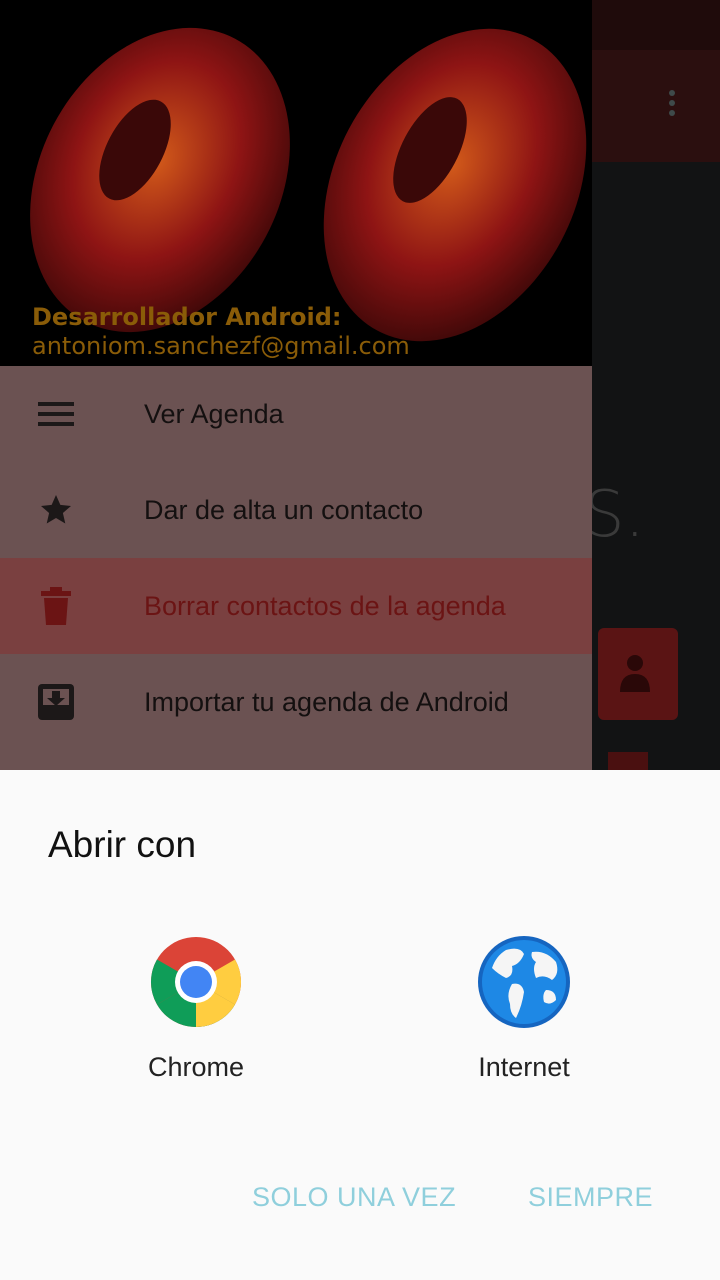 The image size is (720, 1280). Describe the element at coordinates (326, 701) in the screenshot. I see `menu-item-label: Importar tu agenda de Android` at that location.